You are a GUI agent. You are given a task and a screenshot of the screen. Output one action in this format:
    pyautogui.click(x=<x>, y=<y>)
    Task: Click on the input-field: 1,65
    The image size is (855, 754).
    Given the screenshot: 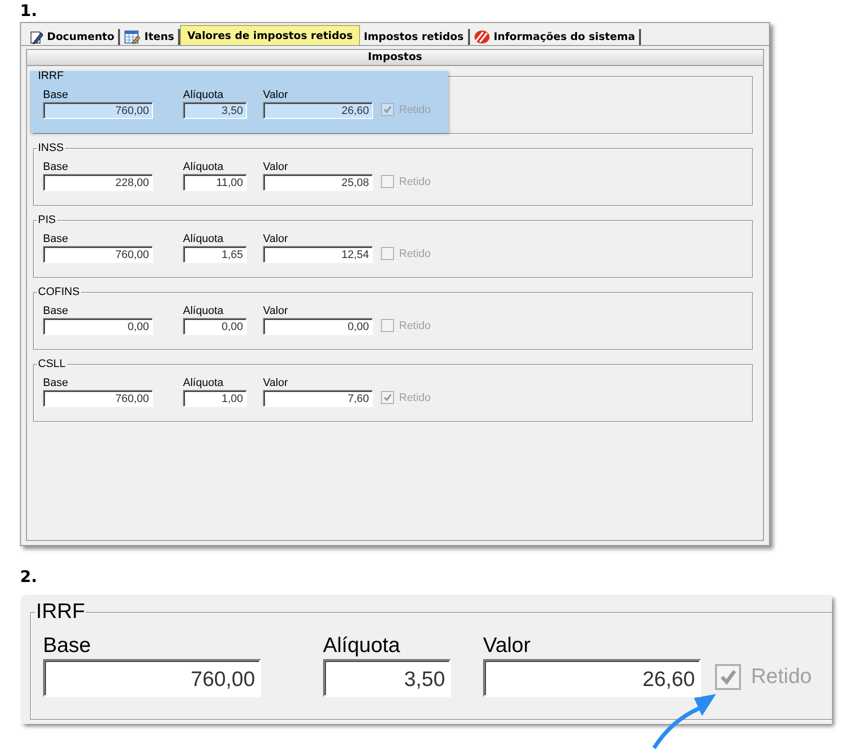 What is the action you would take?
    pyautogui.click(x=215, y=254)
    